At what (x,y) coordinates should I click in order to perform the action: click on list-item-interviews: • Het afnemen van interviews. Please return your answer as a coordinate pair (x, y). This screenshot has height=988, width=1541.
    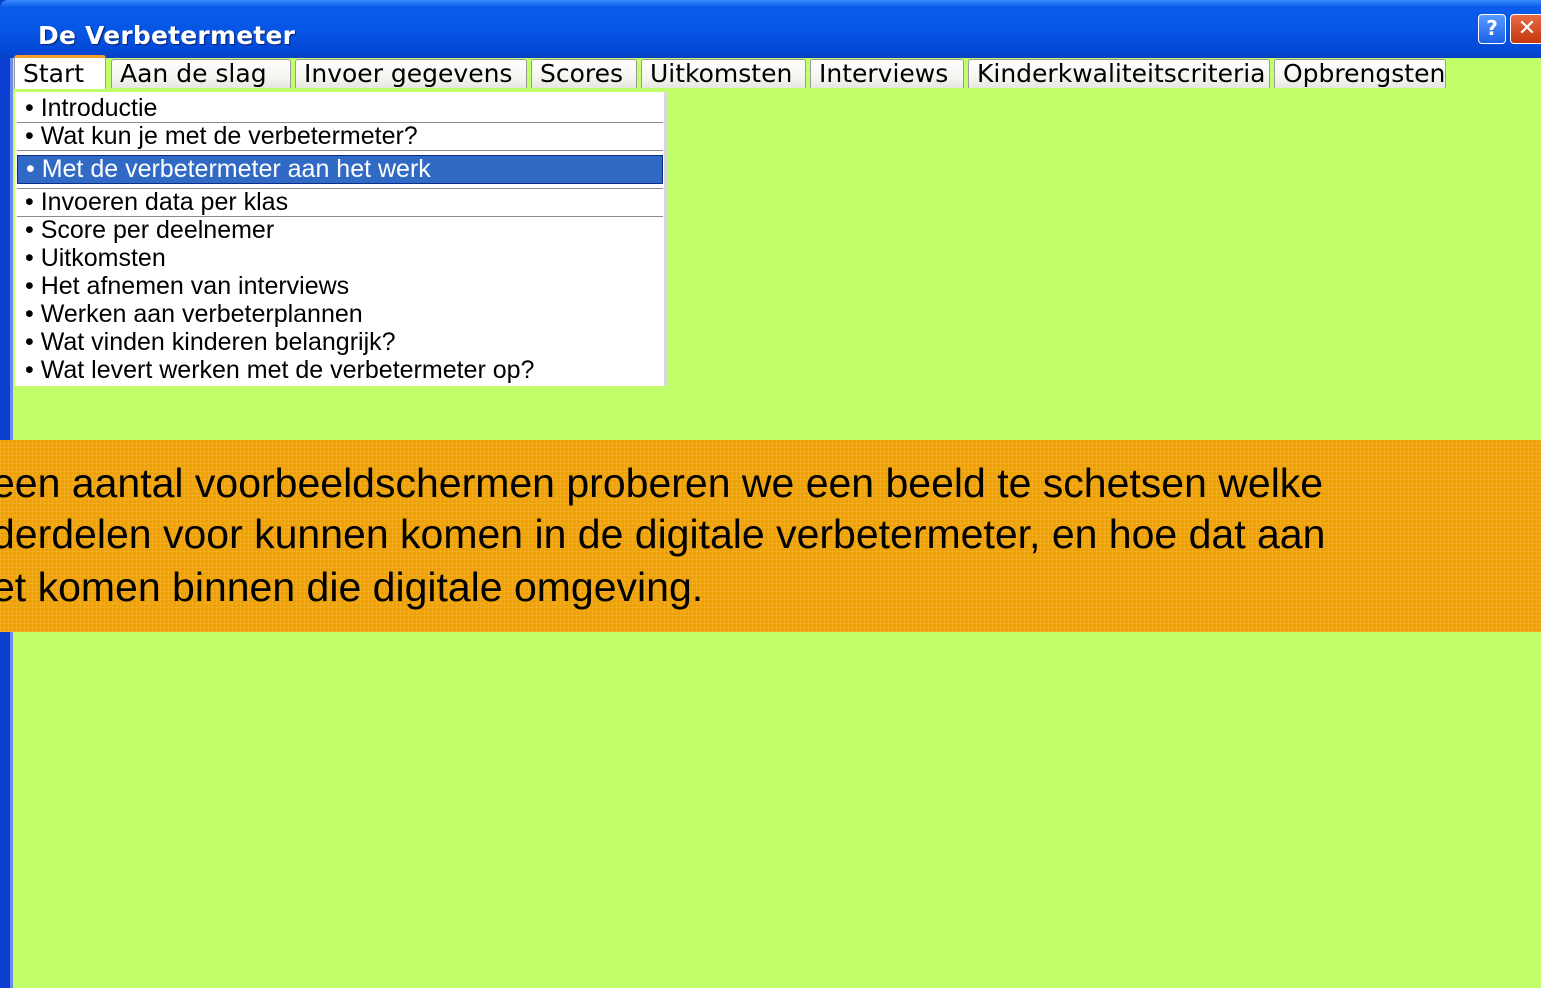
    Looking at the image, I should click on (340, 286).